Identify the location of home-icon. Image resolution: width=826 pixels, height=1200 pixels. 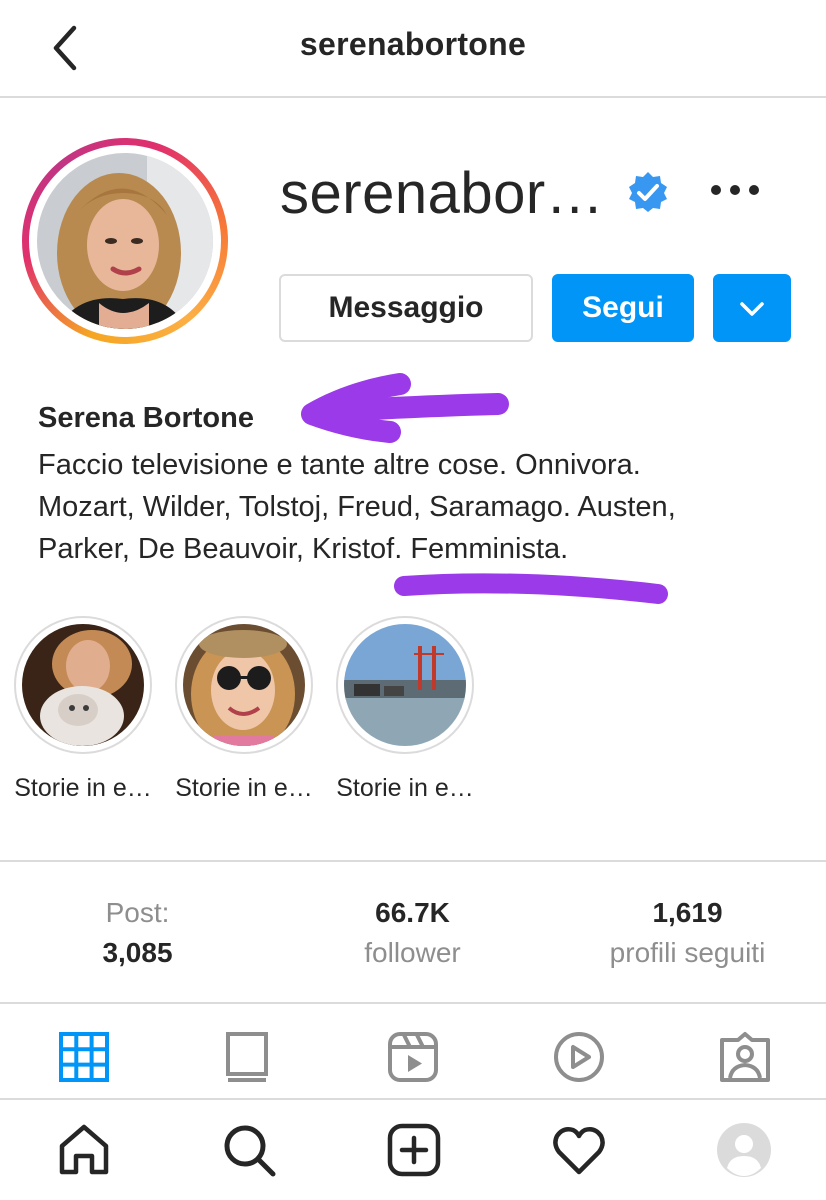
(84, 1149).